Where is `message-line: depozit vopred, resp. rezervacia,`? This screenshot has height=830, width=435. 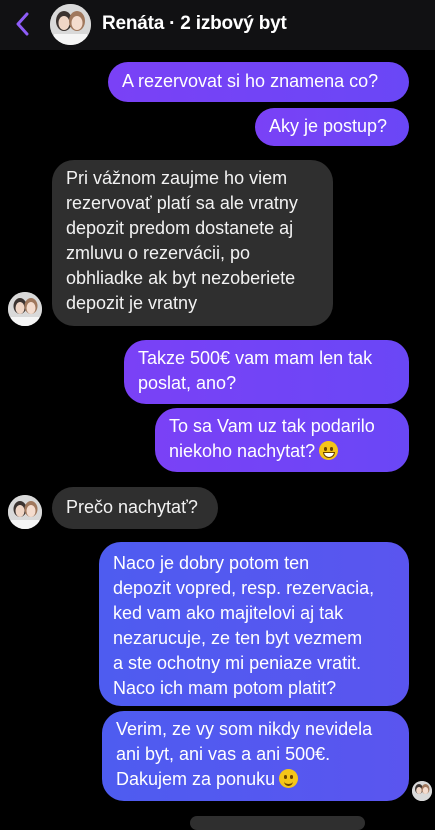 message-line: depozit vopred, resp. rezervacia, is located at coordinates (244, 588).